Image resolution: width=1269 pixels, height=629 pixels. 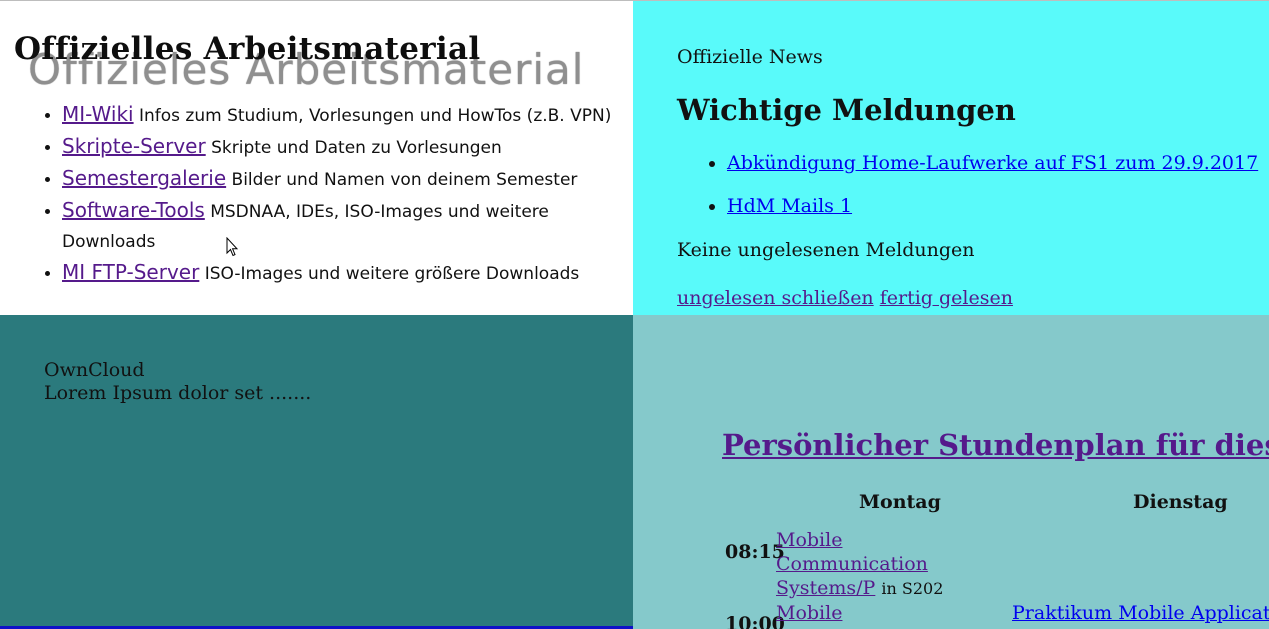 What do you see at coordinates (353, 148) in the screenshot?
I see `list-item-desc: Skripte und Daten zu Vorlesungen` at bounding box center [353, 148].